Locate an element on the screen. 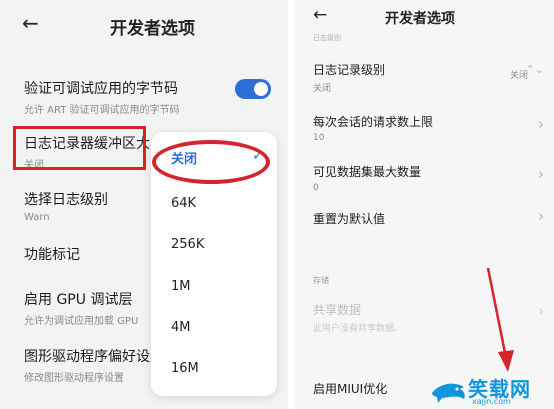 Image resolution: width=554 pixels, height=409 pixels. dropdown-option-256k: 256K is located at coordinates (187, 244).